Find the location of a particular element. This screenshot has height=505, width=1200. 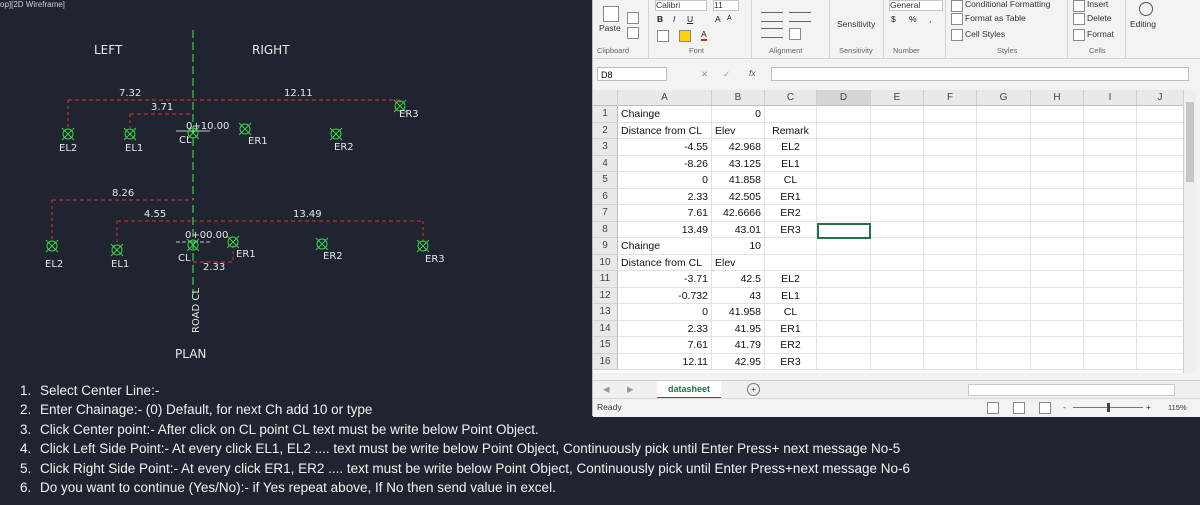

cell-b: 42.505 is located at coordinates (738, 196).